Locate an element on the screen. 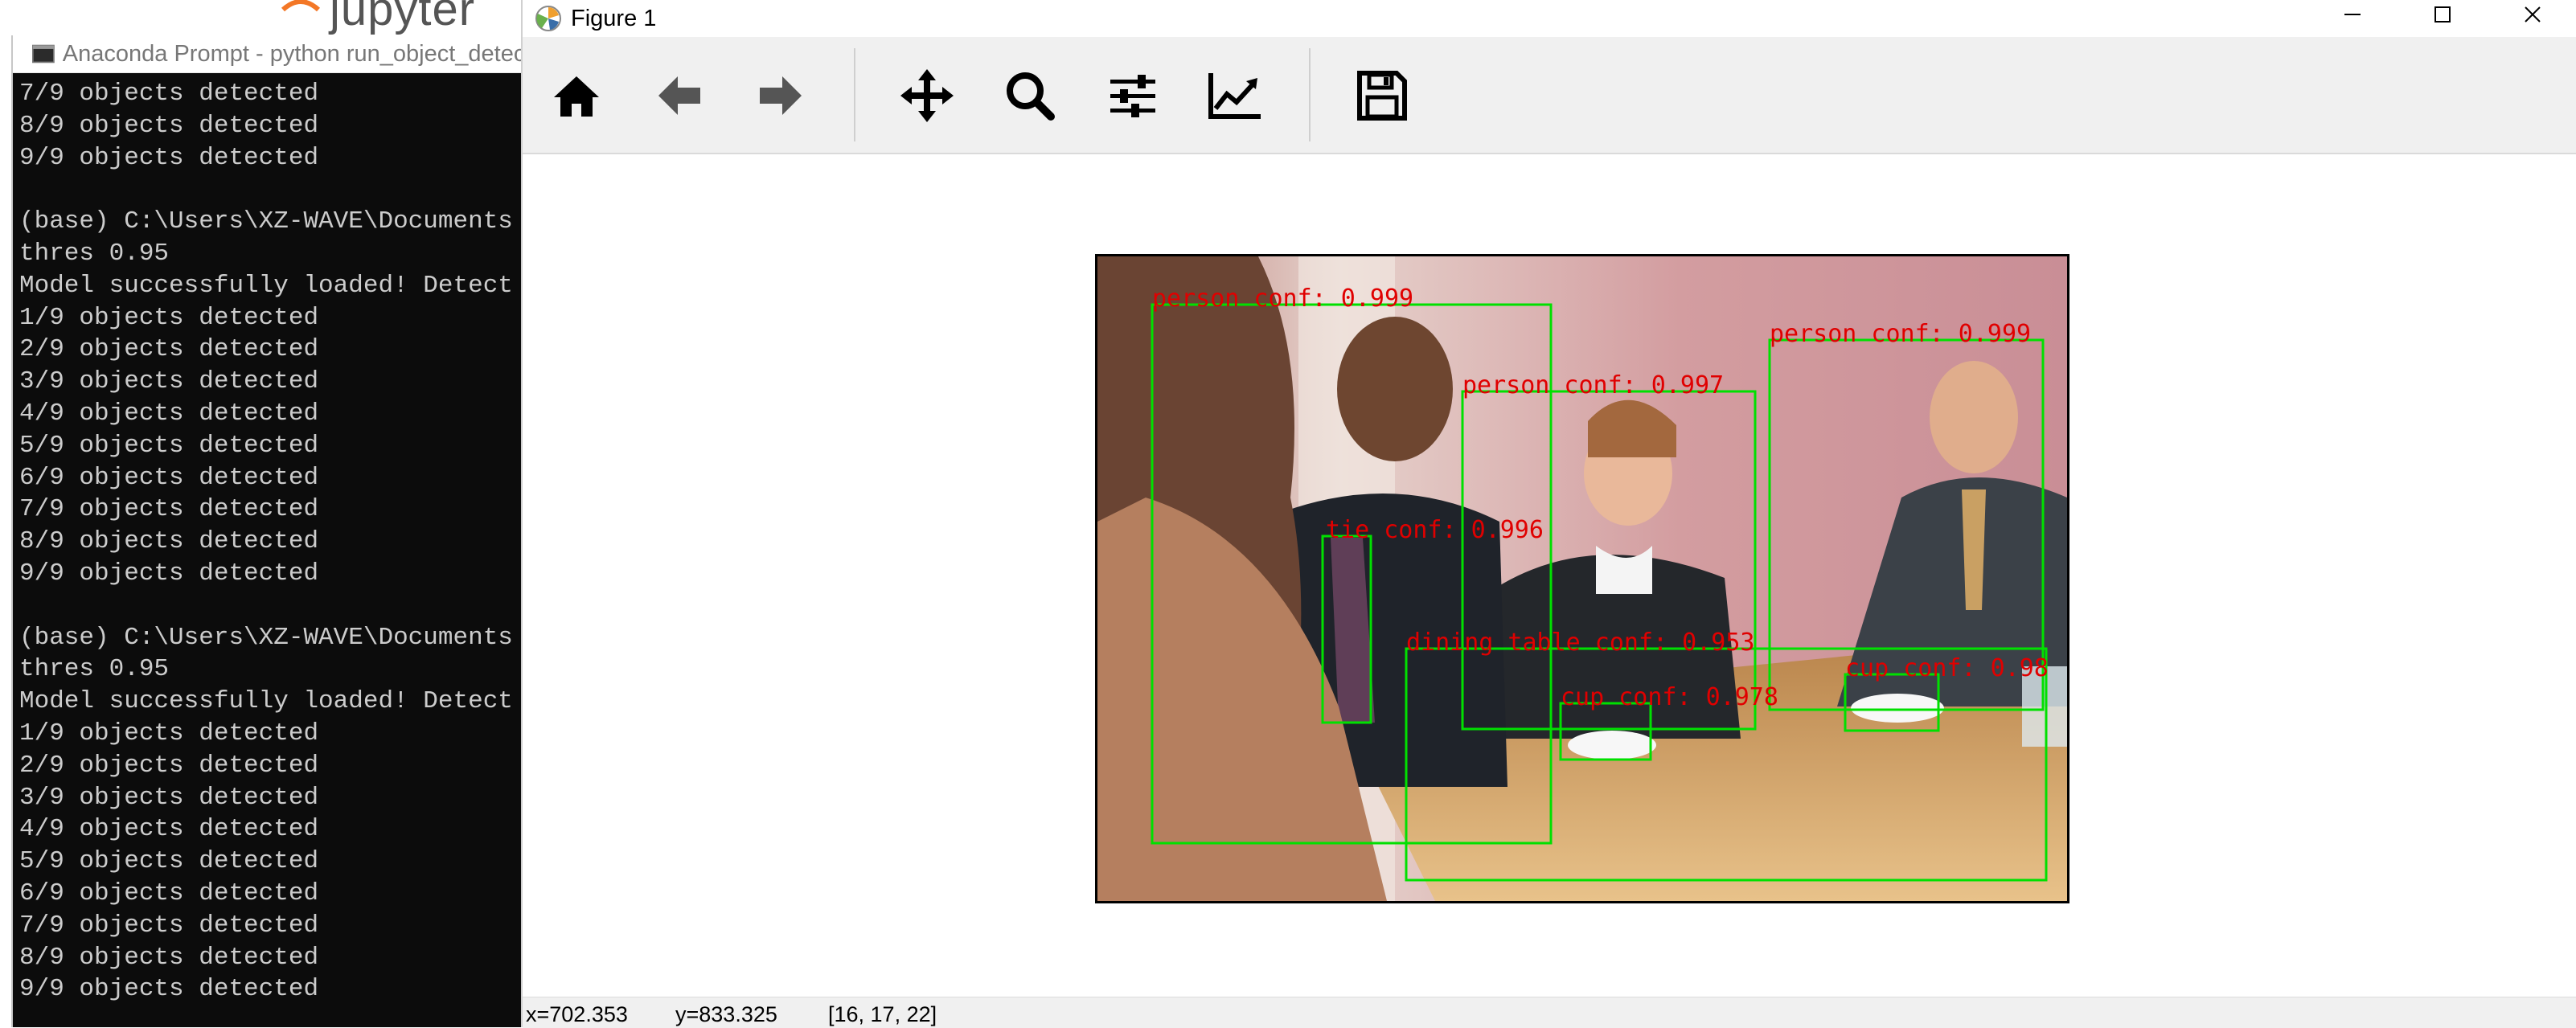 The height and width of the screenshot is (1028, 2576). forward-arrow-icon is located at coordinates (781, 96).